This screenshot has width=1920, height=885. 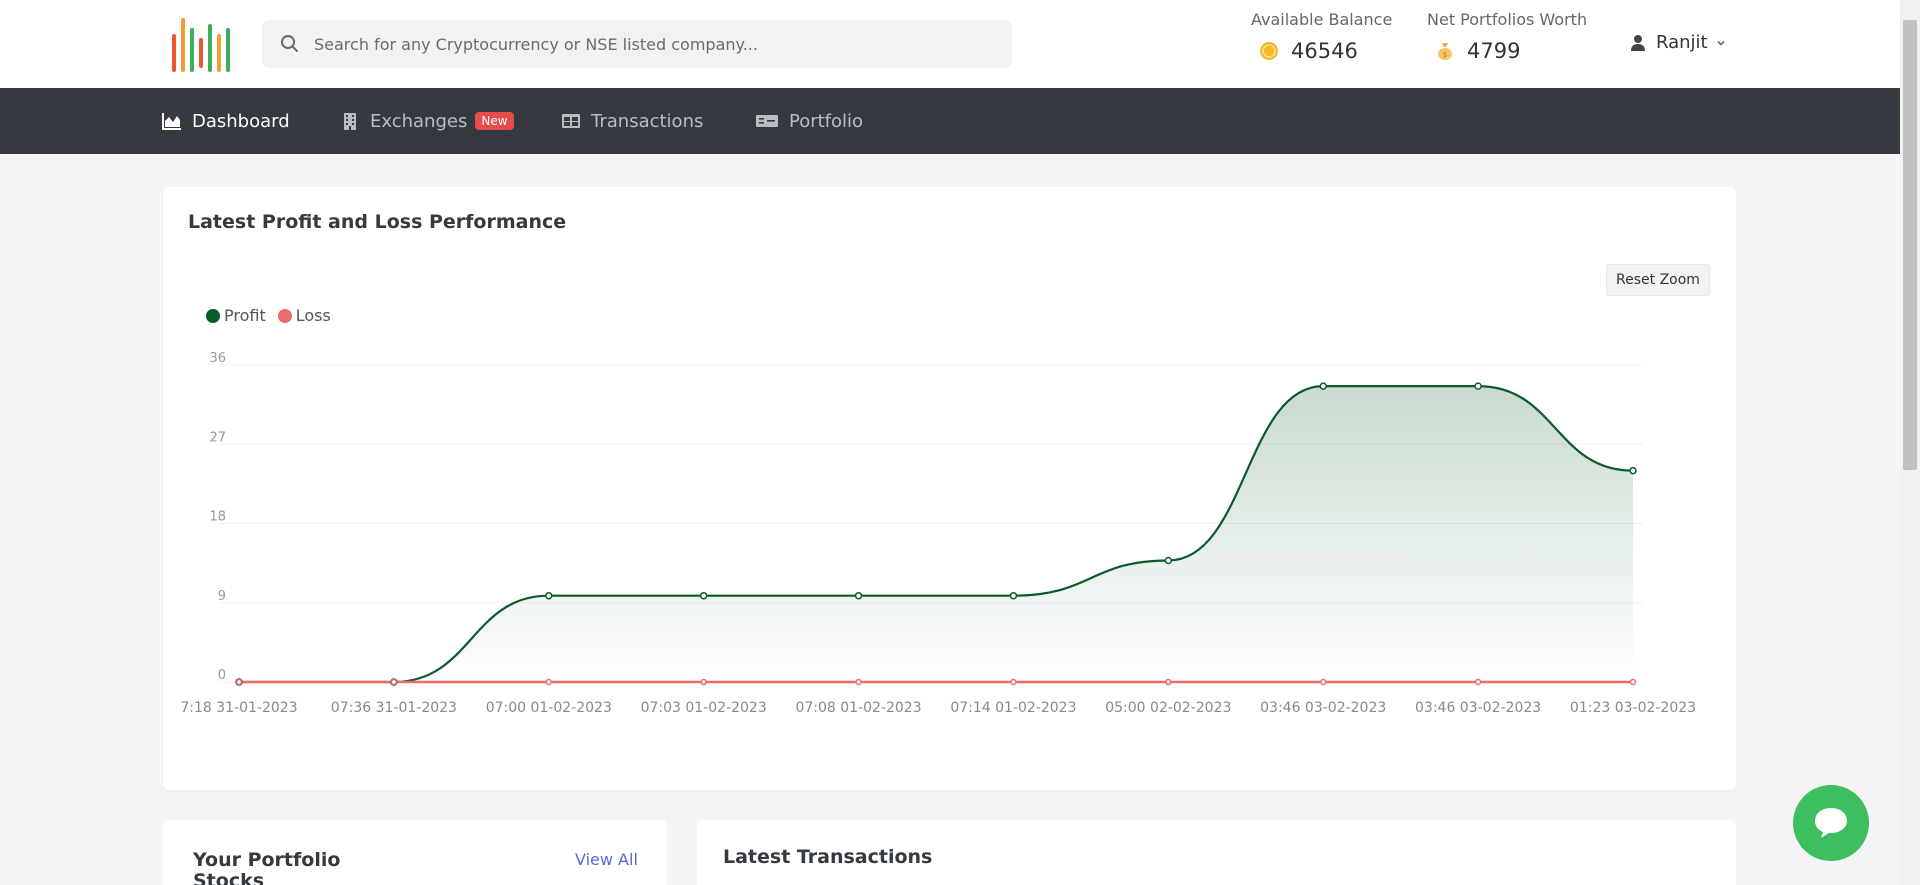 What do you see at coordinates (654, 44) in the screenshot?
I see `search-input` at bounding box center [654, 44].